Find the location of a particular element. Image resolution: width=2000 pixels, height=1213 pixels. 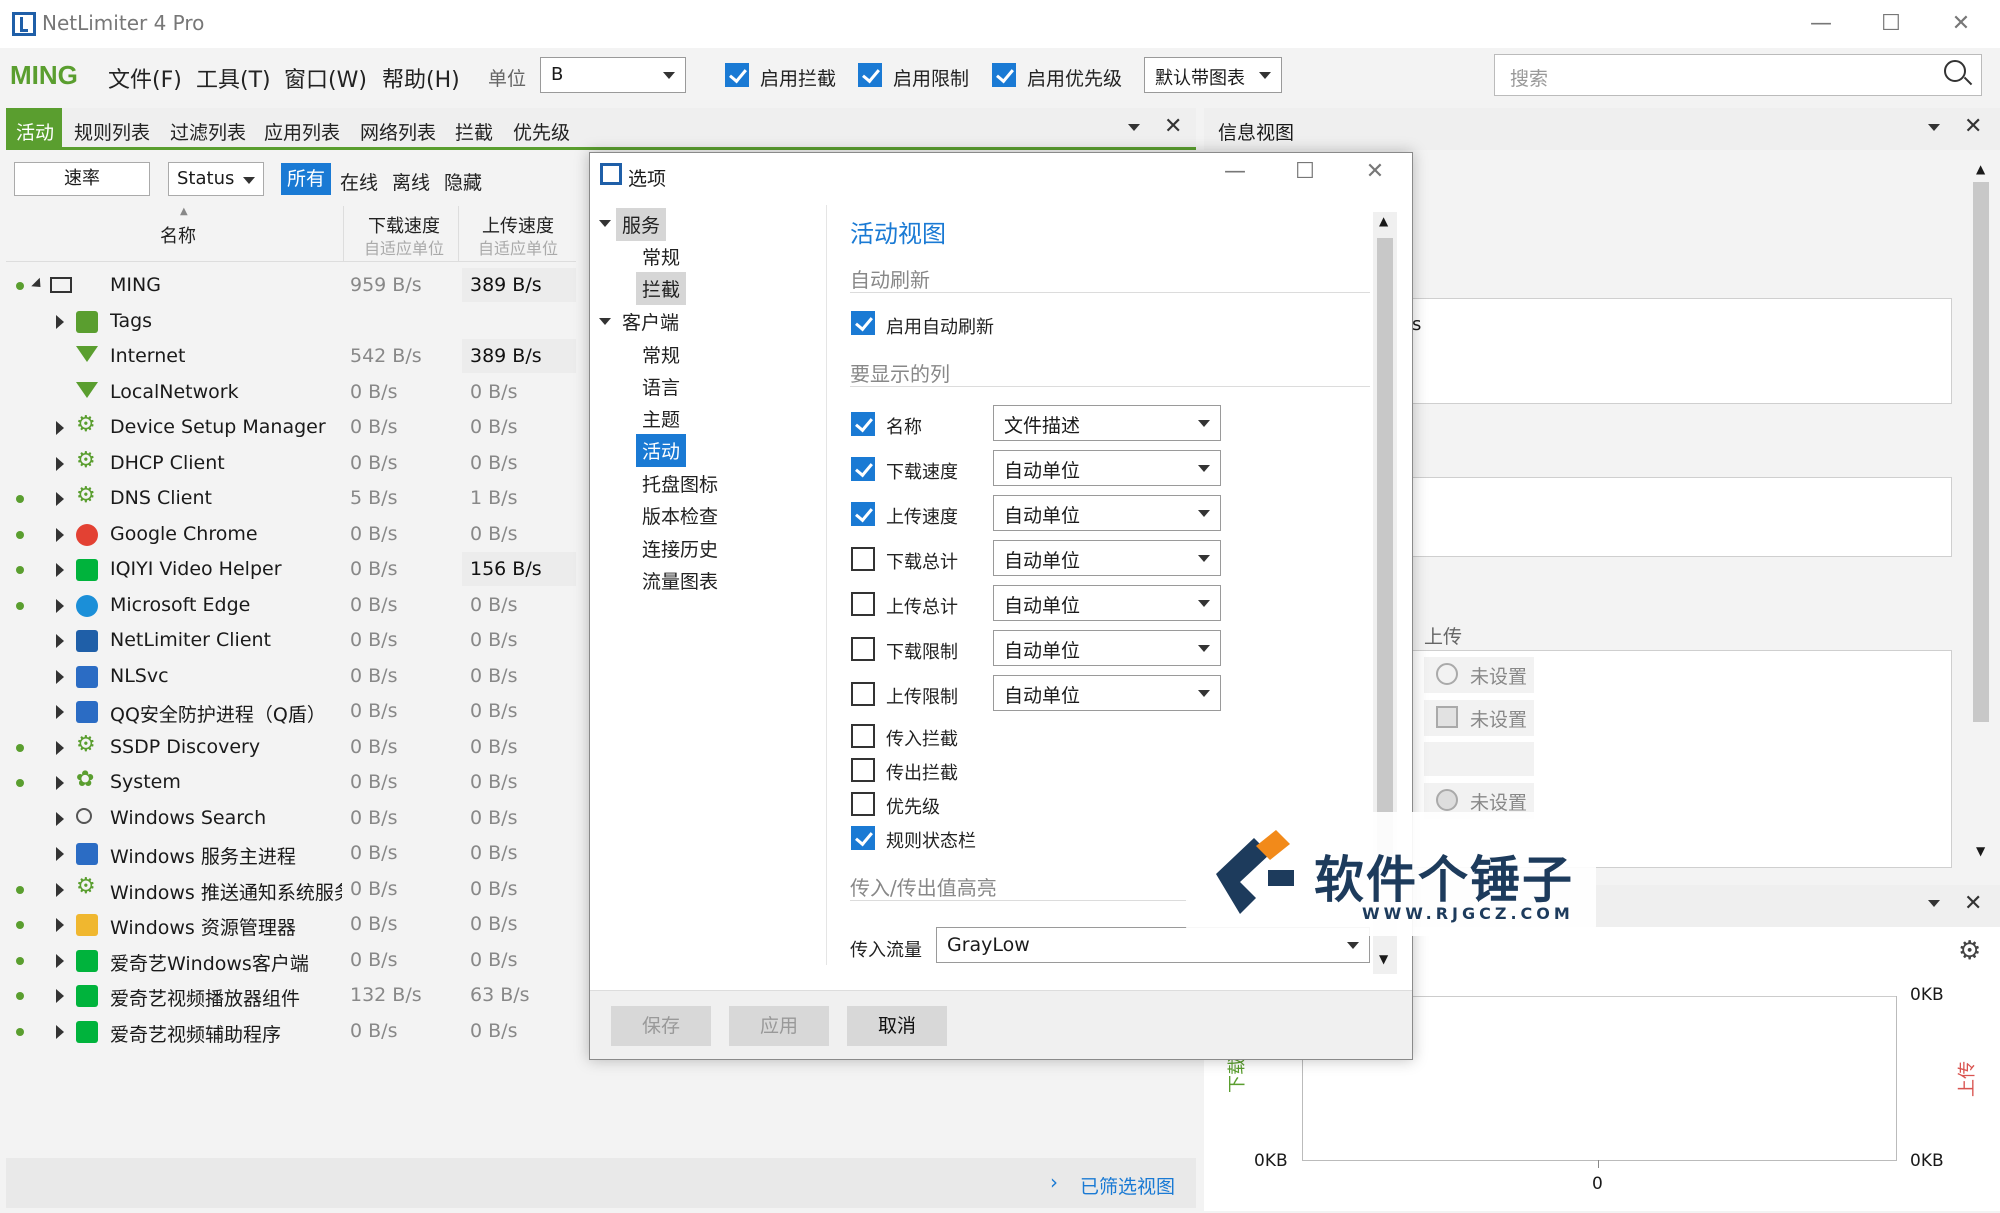

table-row: Google Chrome 0 B/s 0 B/s is located at coordinates (291, 535).